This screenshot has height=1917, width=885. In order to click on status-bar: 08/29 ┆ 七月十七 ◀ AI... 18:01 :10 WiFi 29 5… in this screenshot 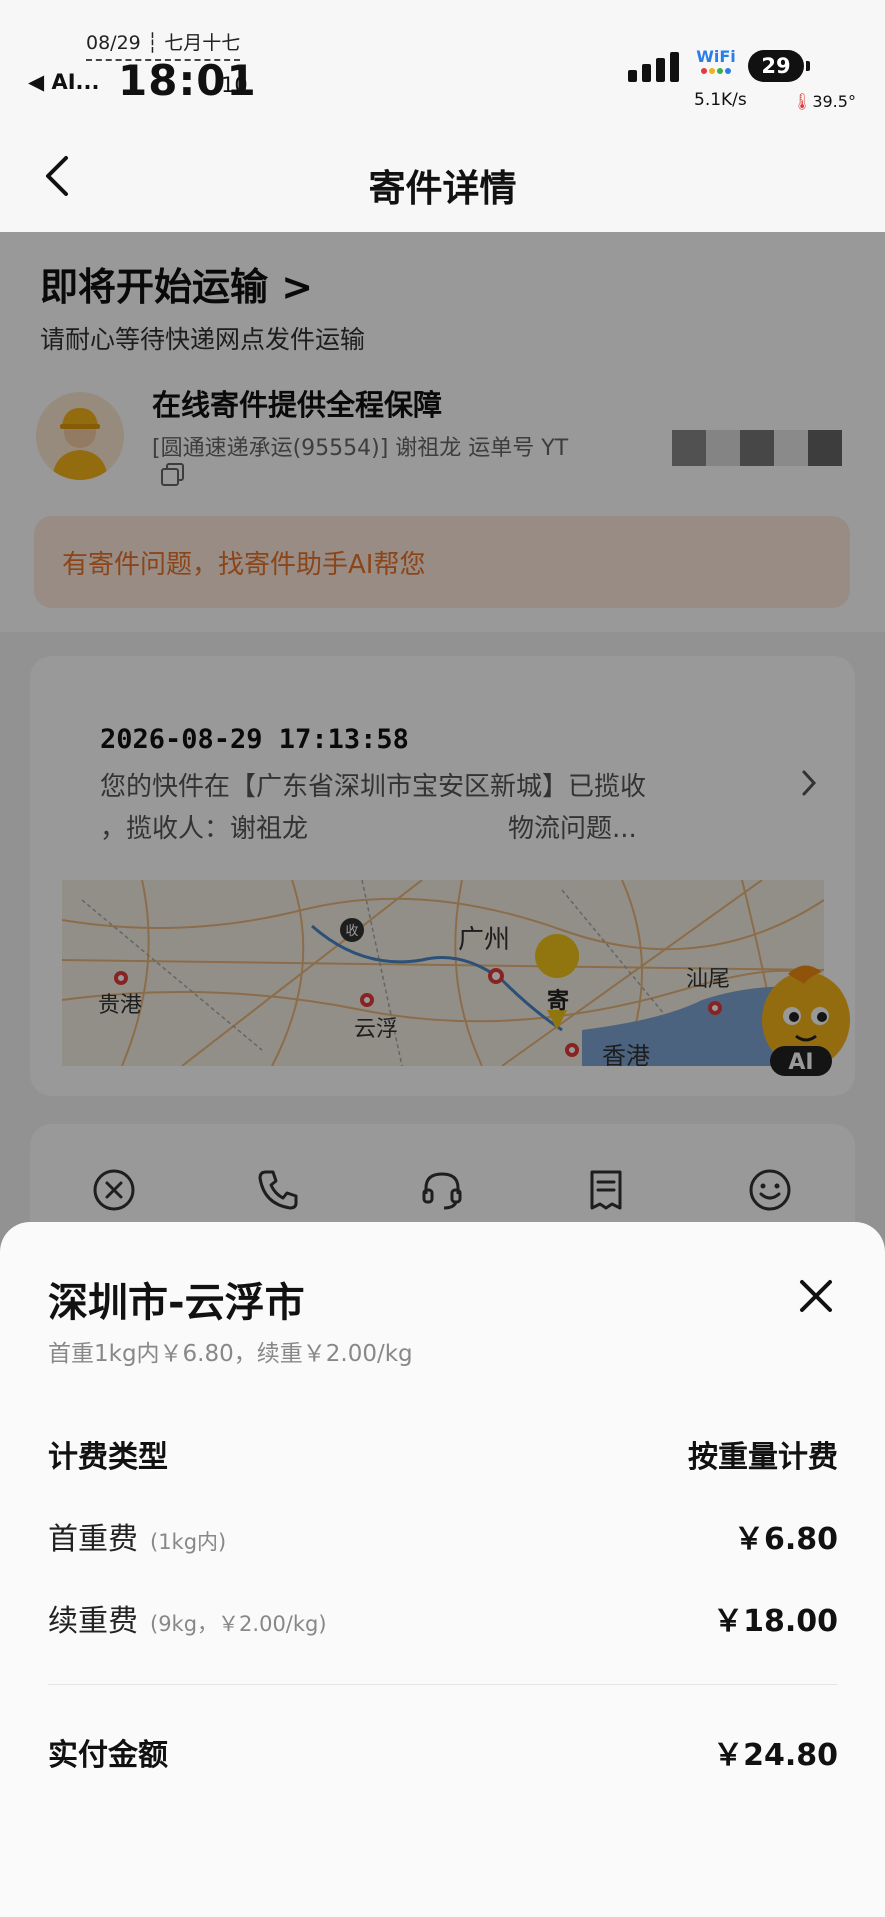, I will do `click(442, 60)`.